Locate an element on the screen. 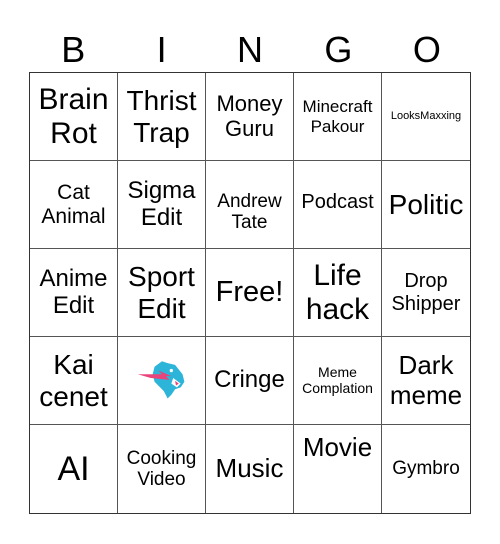 The width and height of the screenshot is (500, 544). bingo-header: B I N G O is located at coordinates (250, 50).